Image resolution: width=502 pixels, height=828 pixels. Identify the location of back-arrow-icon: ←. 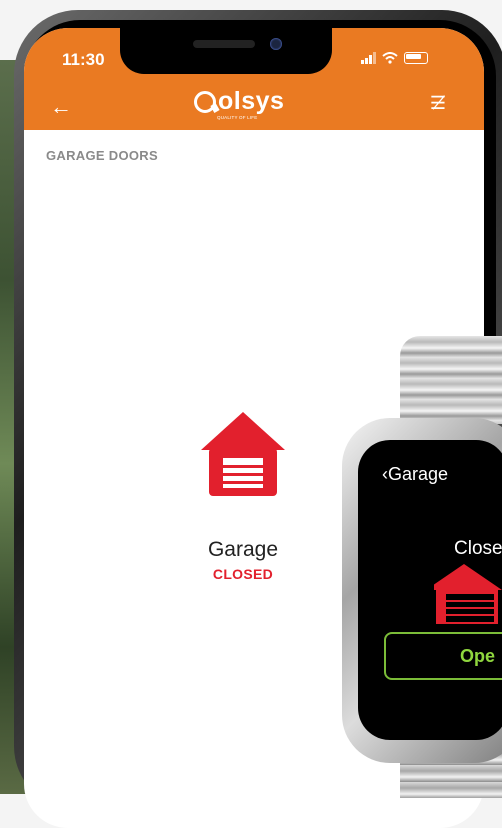
(61, 107).